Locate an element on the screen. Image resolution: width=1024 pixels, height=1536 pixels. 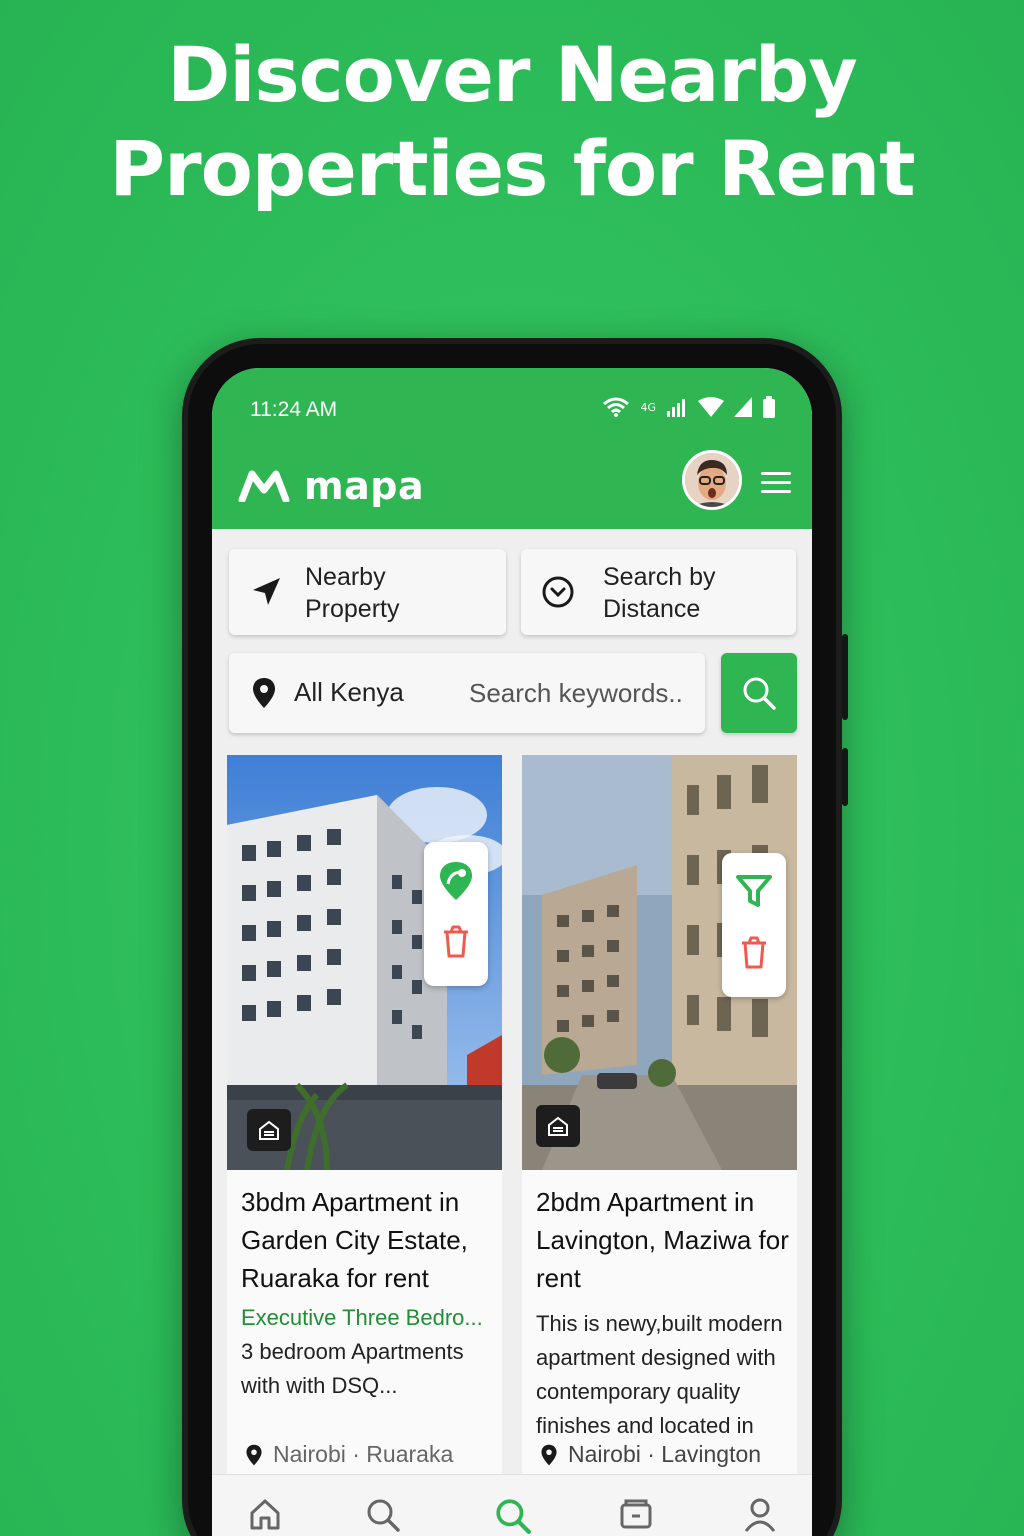
bottom-navigation is located at coordinates (512, 1505).